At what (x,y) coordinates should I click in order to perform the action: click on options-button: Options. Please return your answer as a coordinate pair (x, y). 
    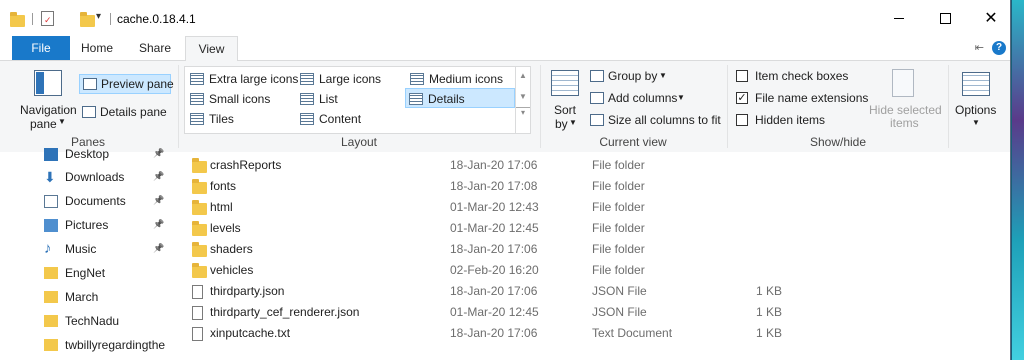
    Looking at the image, I should click on (975, 110).